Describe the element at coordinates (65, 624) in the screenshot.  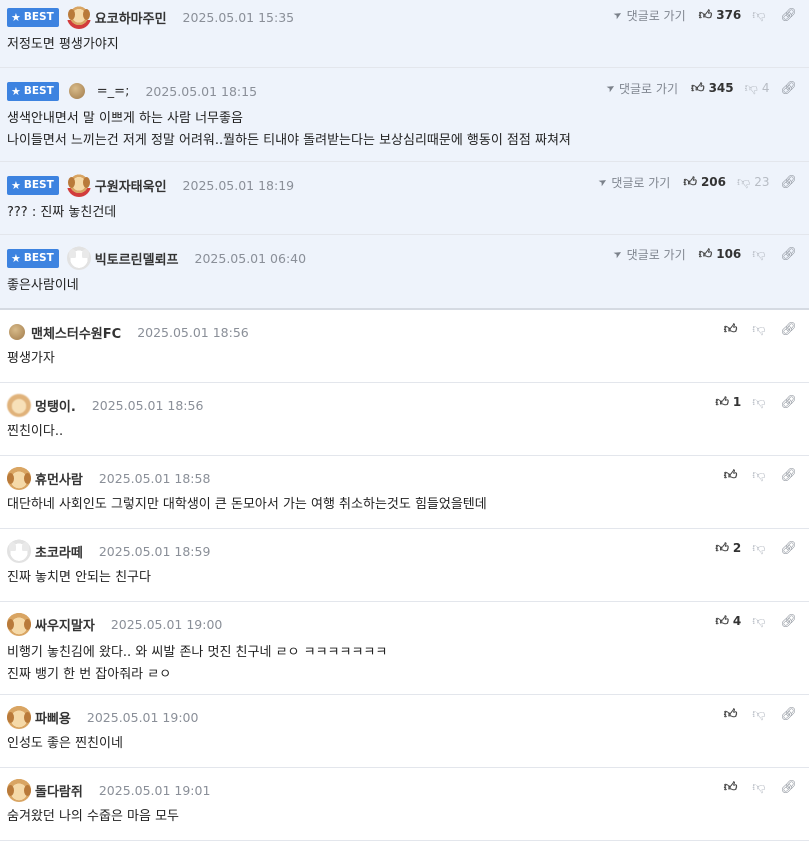
I see `author-nick: 싸우지말자` at that location.